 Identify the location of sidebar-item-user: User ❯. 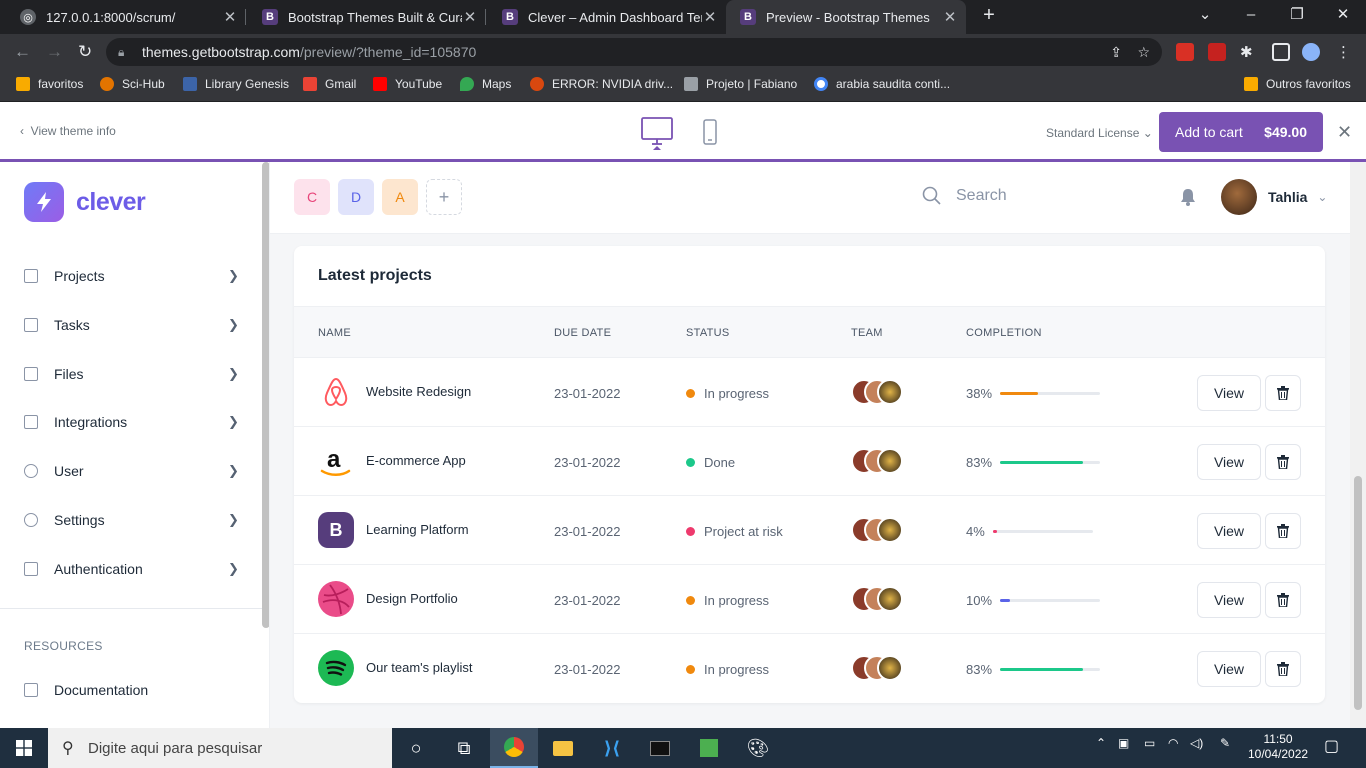
(132, 471).